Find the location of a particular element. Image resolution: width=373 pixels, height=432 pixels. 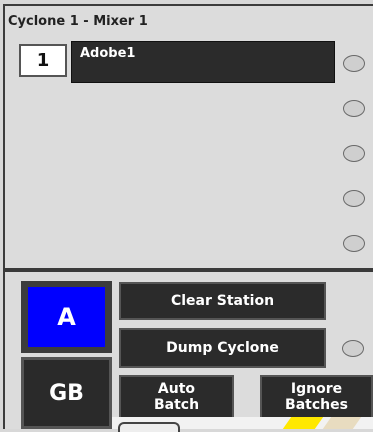

station-number: 1 is located at coordinates (43, 60).